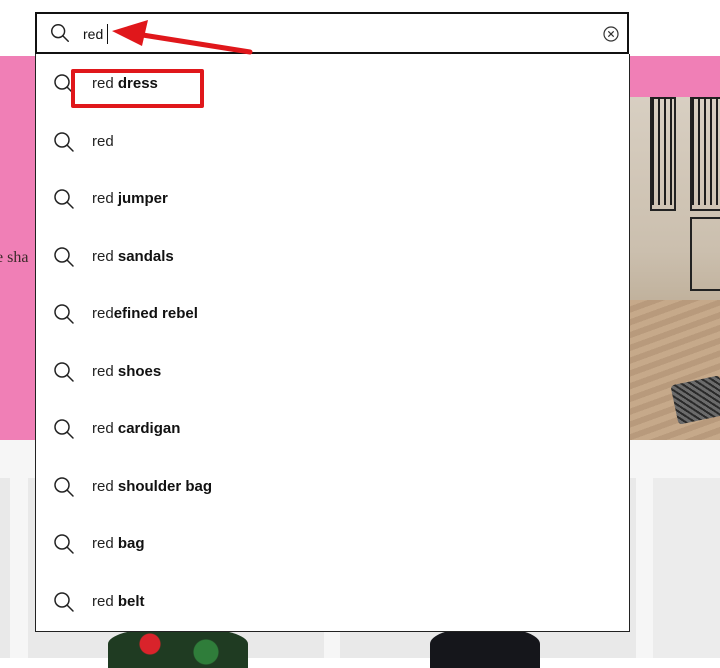 The image size is (720, 668). Describe the element at coordinates (152, 486) in the screenshot. I see `suggestion-label: red shoulder bag` at that location.